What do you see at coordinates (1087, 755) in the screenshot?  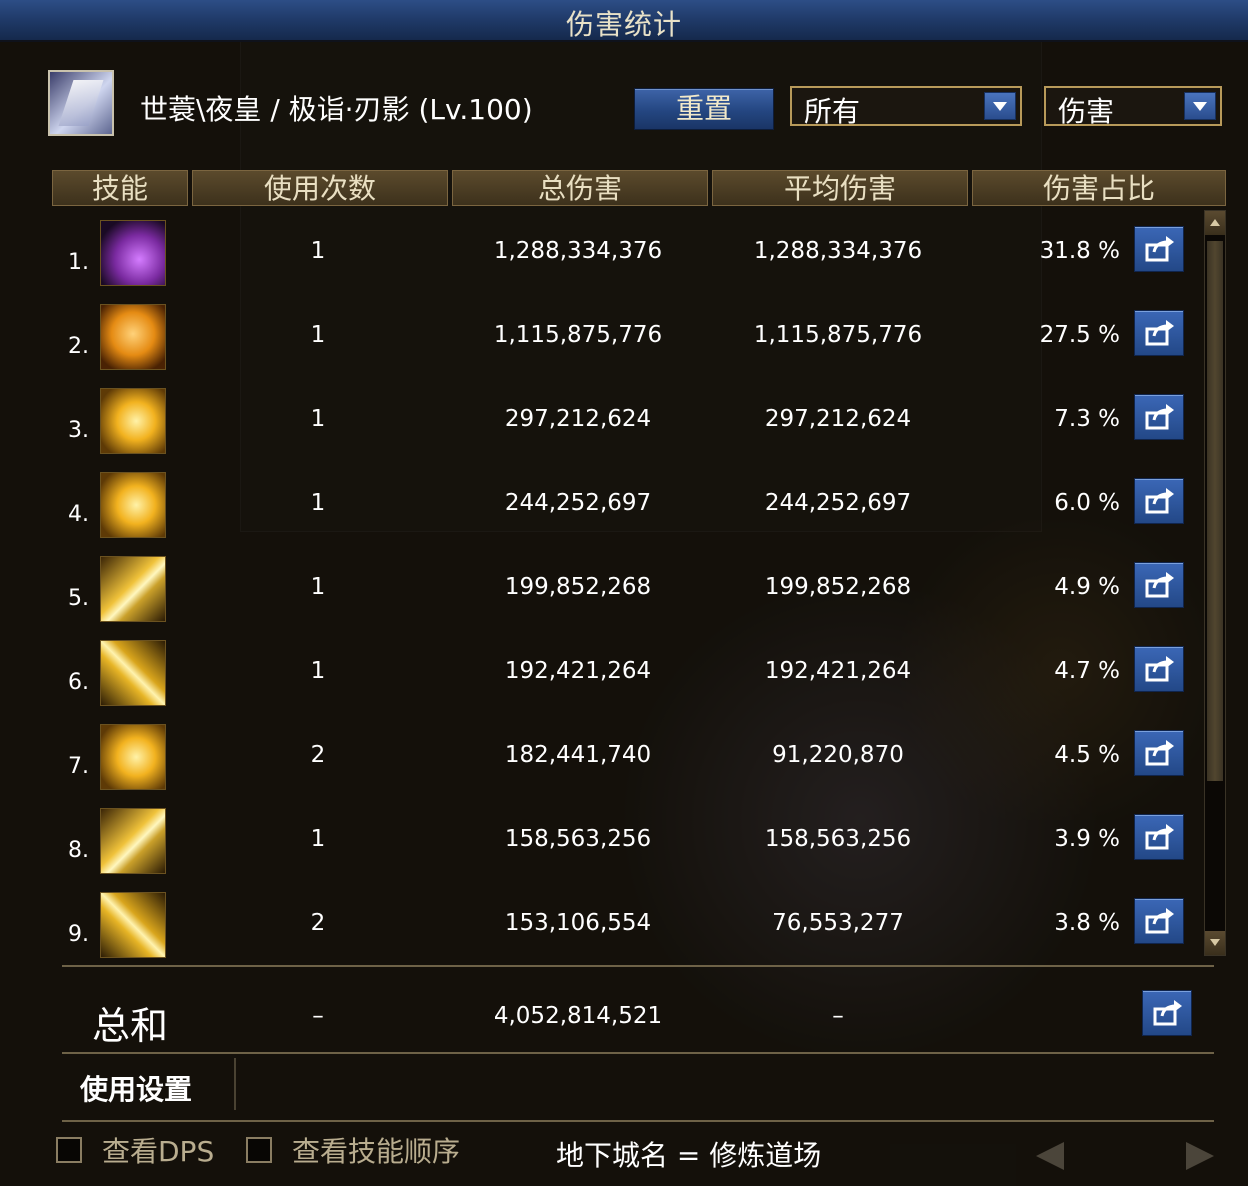 I see `row-damage-share: 4.5 %` at bounding box center [1087, 755].